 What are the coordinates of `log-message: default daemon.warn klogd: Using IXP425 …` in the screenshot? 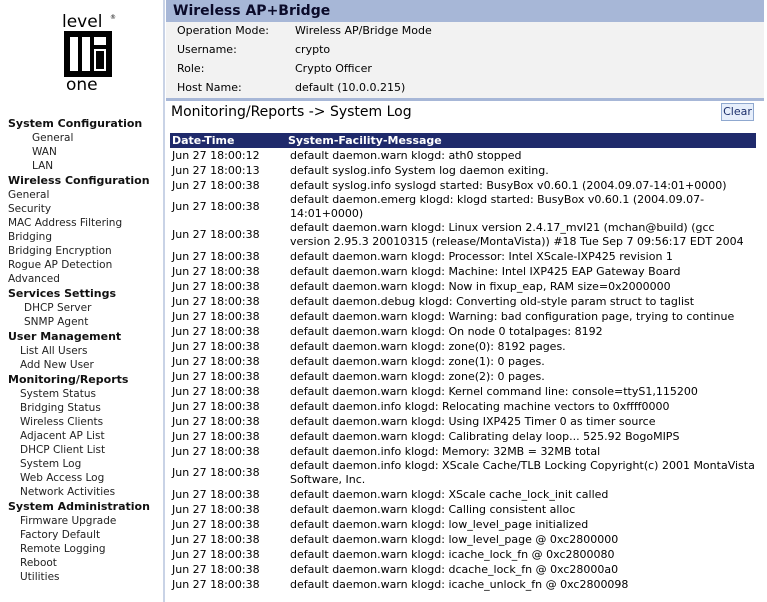 It's located at (473, 421).